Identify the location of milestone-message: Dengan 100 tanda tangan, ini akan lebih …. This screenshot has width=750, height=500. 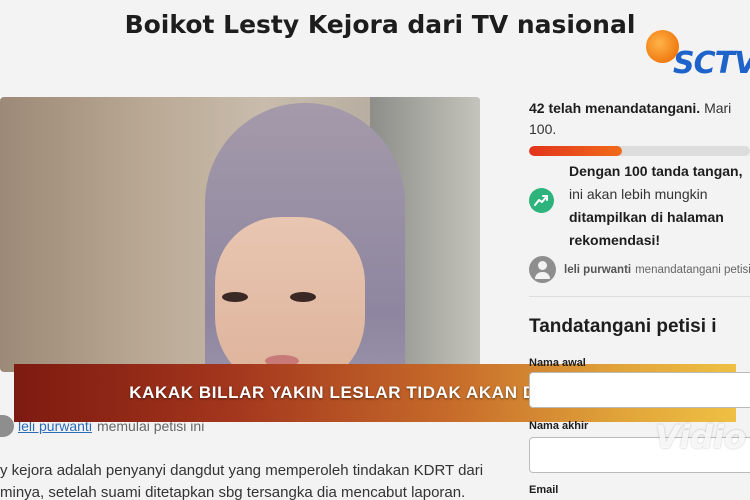
(659, 206).